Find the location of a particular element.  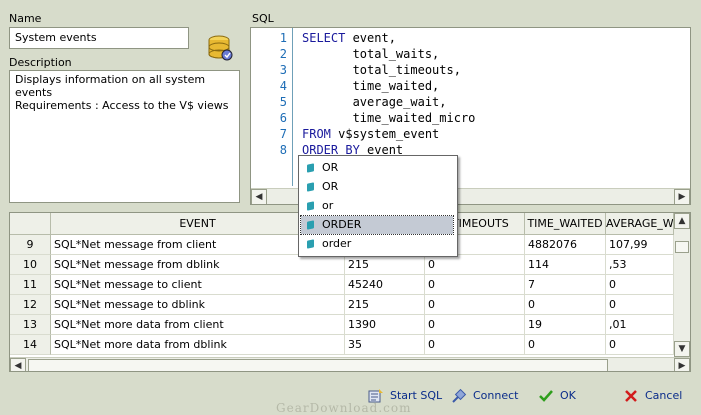

connect-button: Connect is located at coordinates (486, 396).